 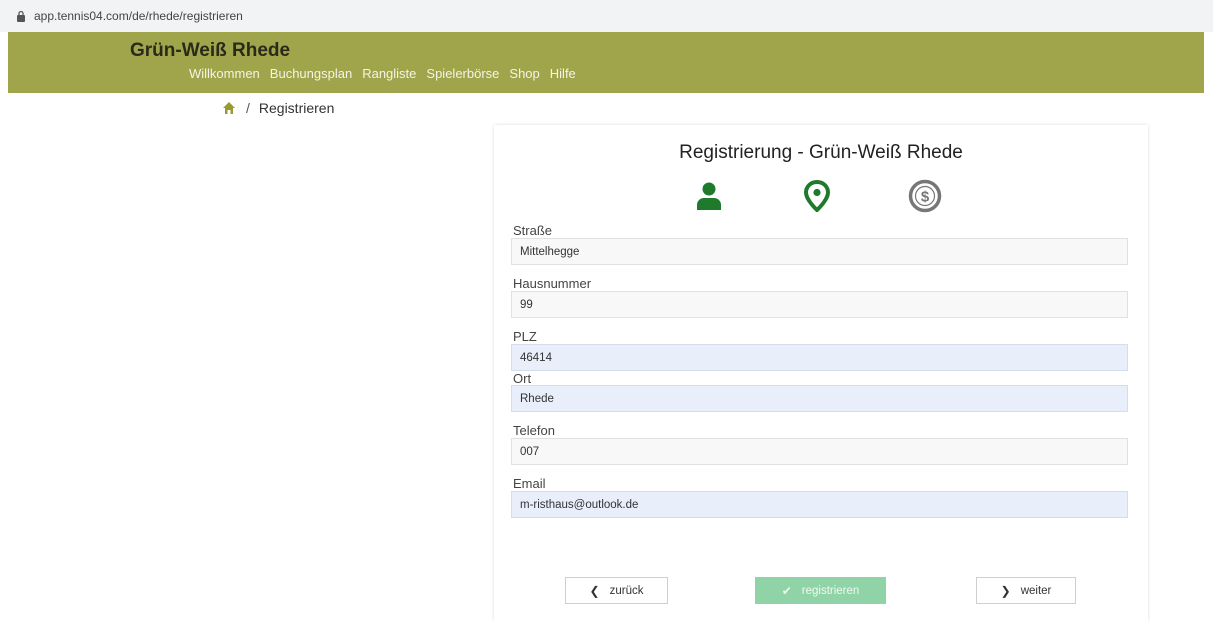 What do you see at coordinates (296, 108) in the screenshot?
I see `breadcrumb-current: Registrieren` at bounding box center [296, 108].